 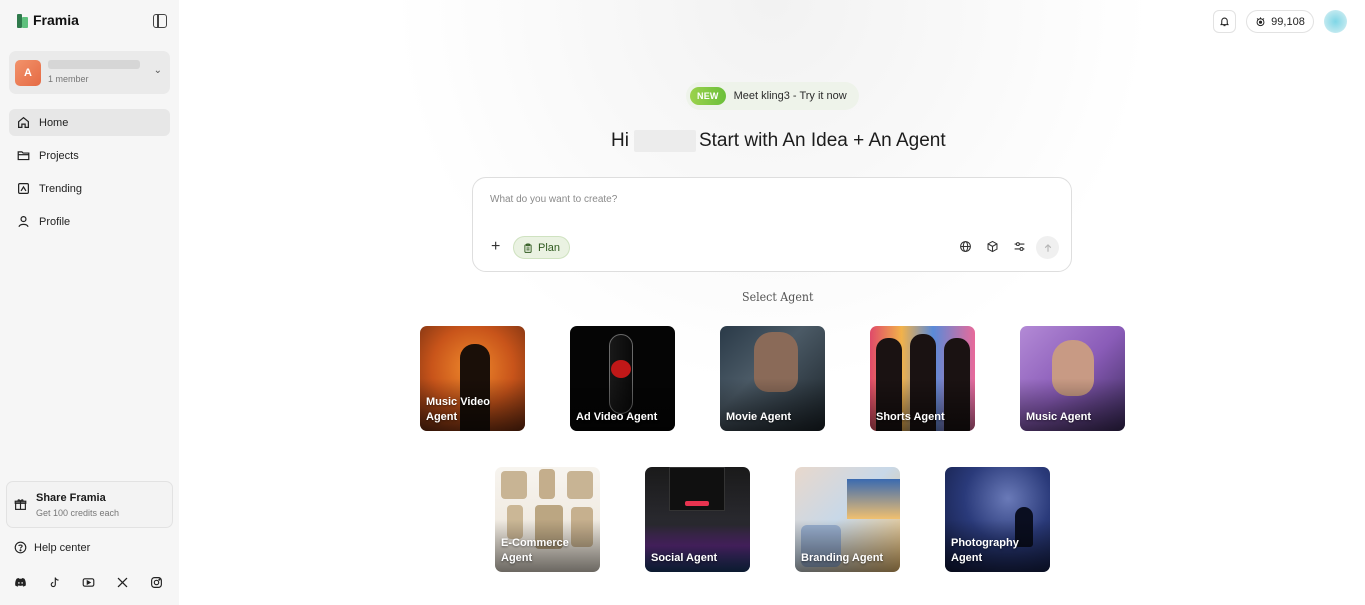 I want to click on sidebar-item-label: Projects, so click(x=59, y=155).